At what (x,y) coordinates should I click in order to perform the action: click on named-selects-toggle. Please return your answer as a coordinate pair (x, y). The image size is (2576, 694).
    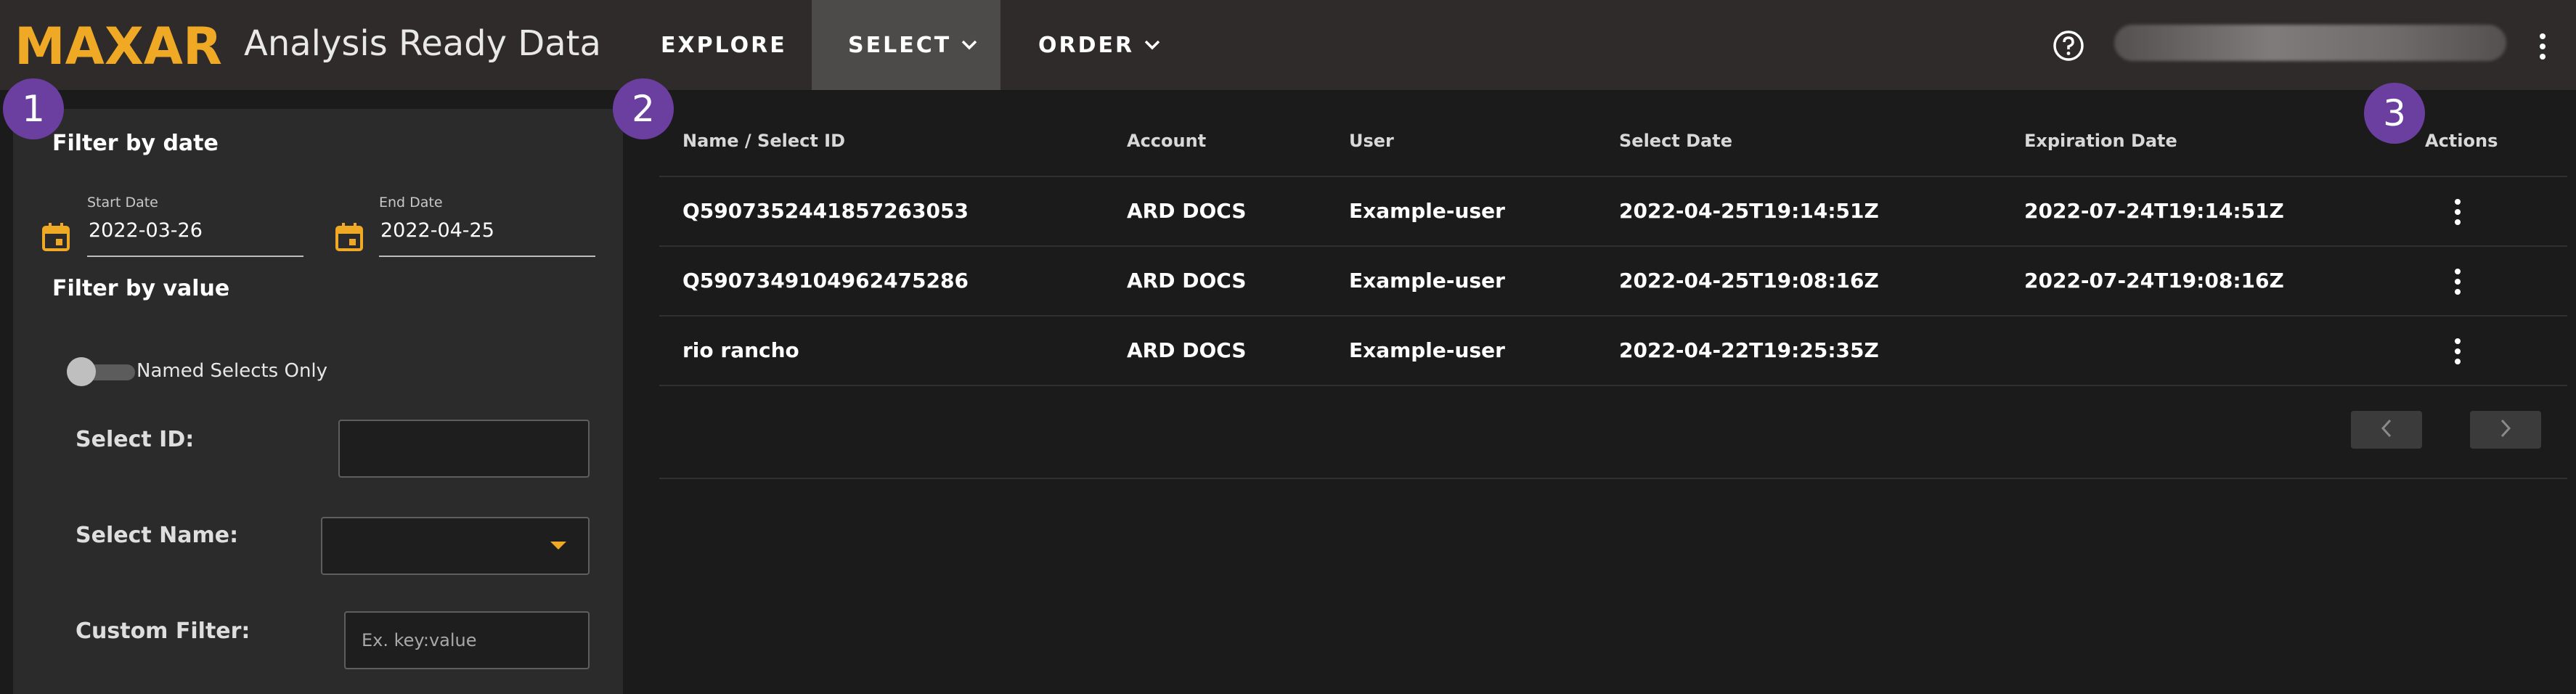
    Looking at the image, I should click on (102, 371).